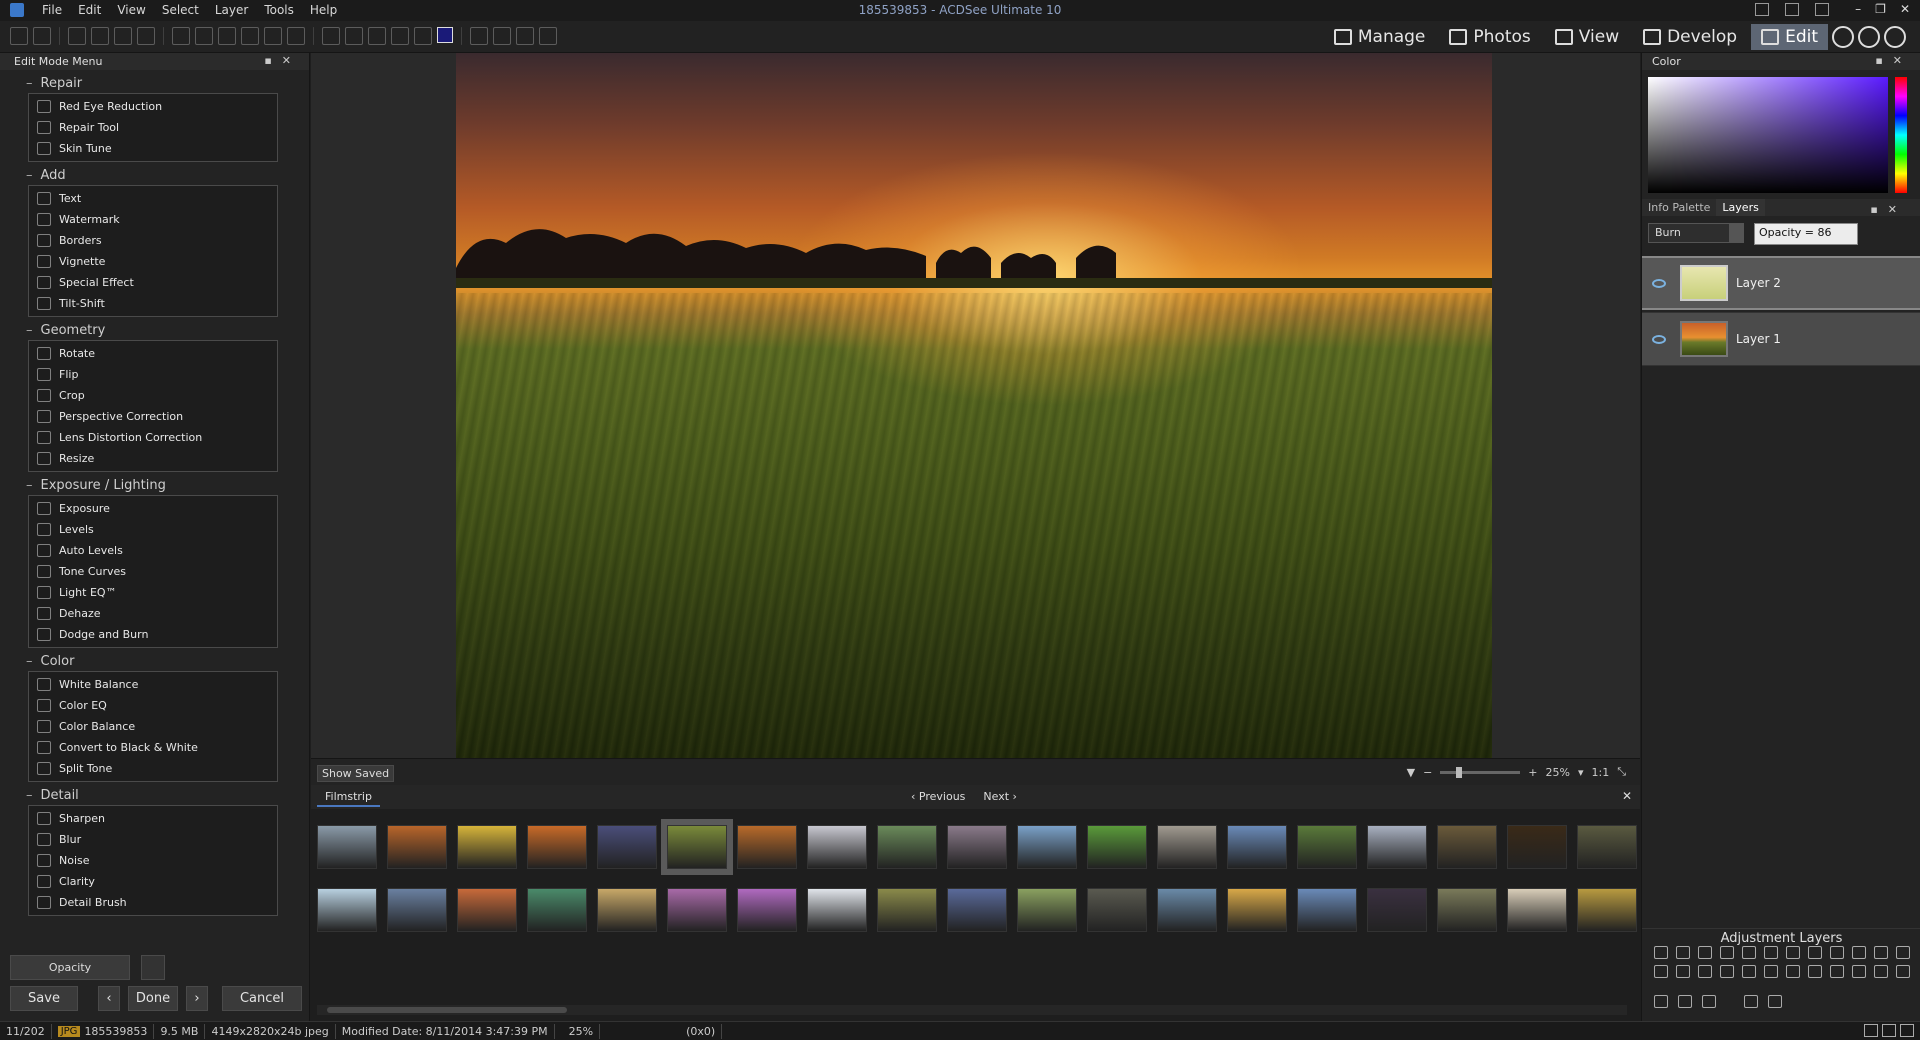 This screenshot has height=1040, width=1920. Describe the element at coordinates (100, 36) in the screenshot. I see `marquee-icon` at that location.